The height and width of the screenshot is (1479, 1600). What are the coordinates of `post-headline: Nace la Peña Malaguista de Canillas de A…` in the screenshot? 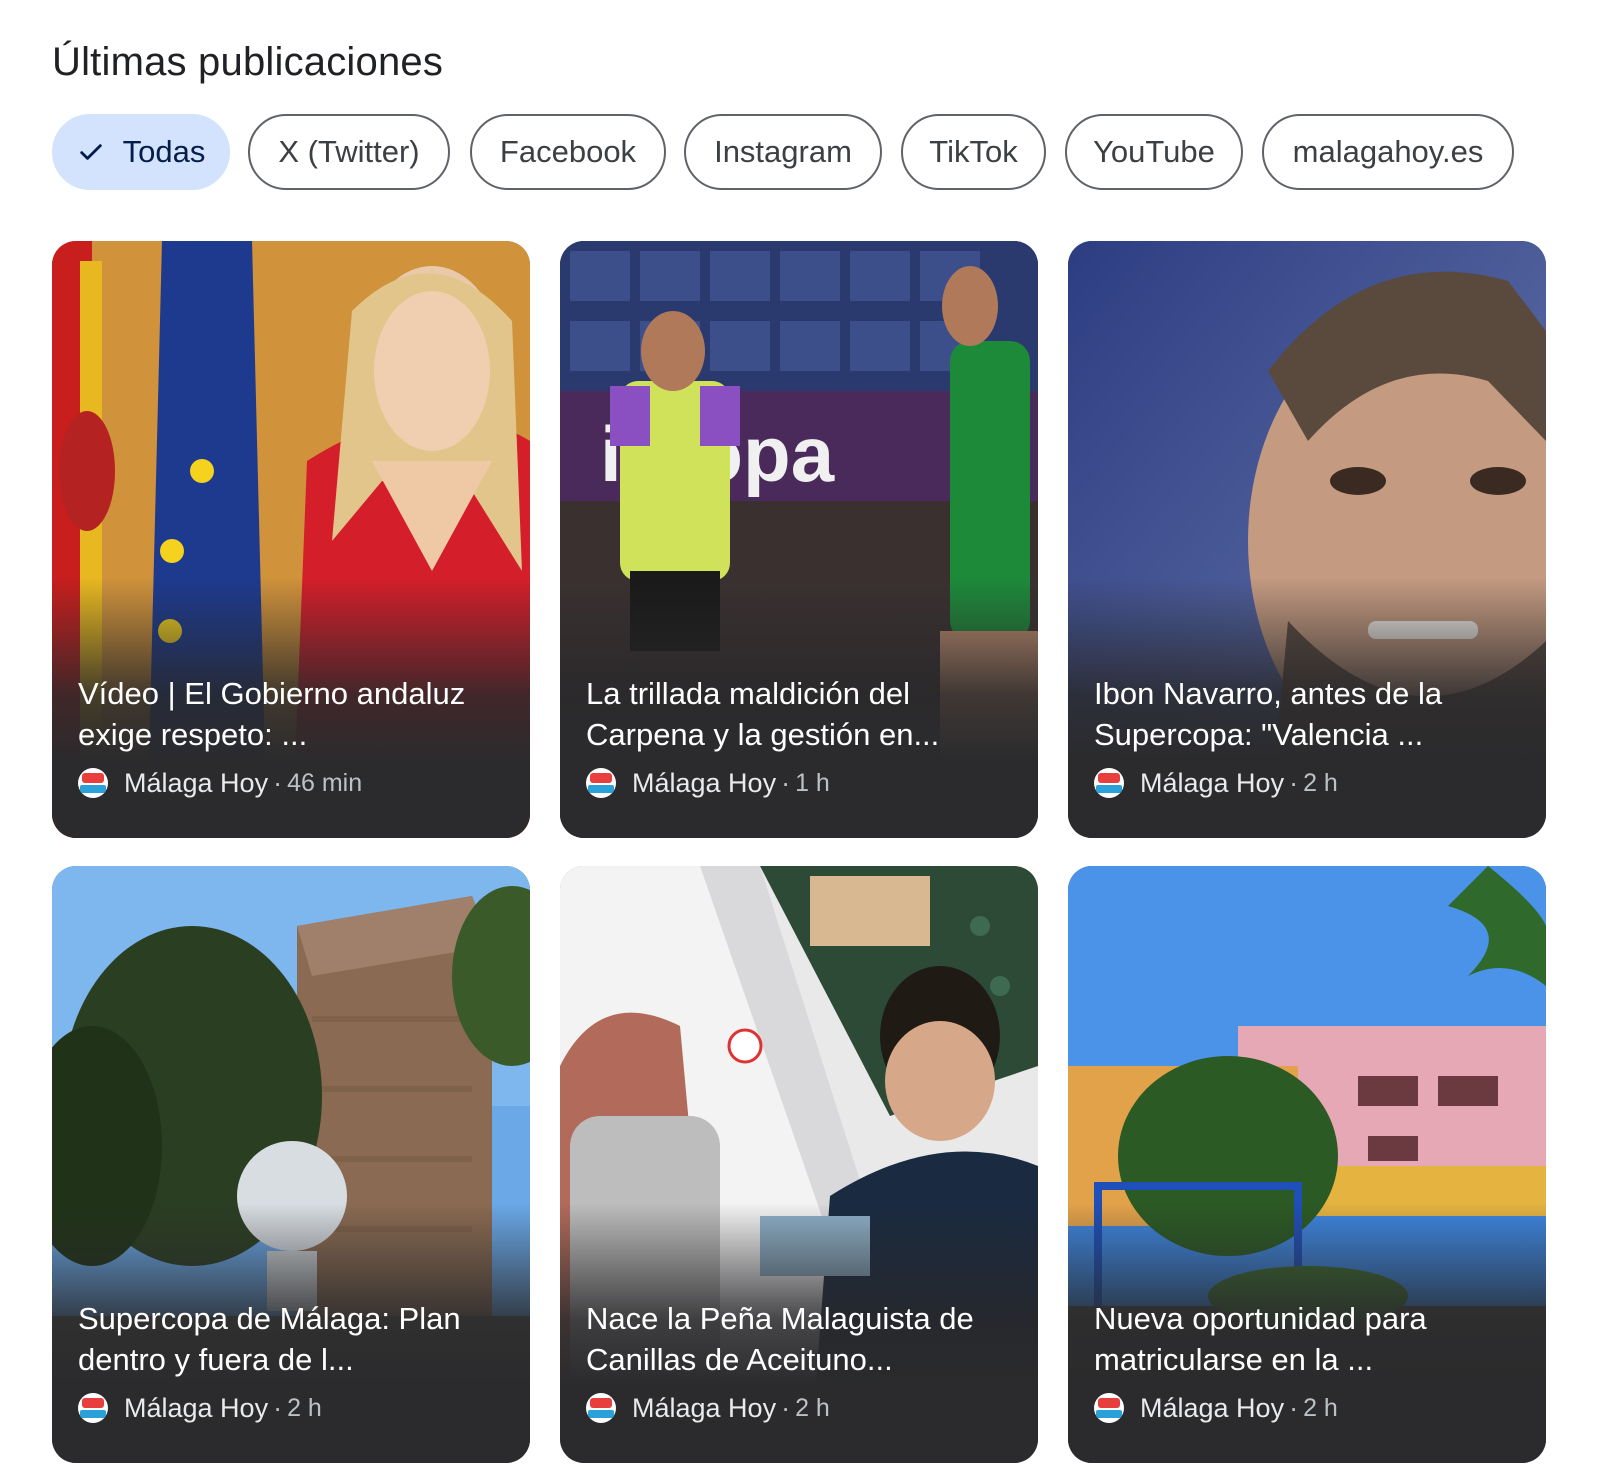 It's located at (780, 1339).